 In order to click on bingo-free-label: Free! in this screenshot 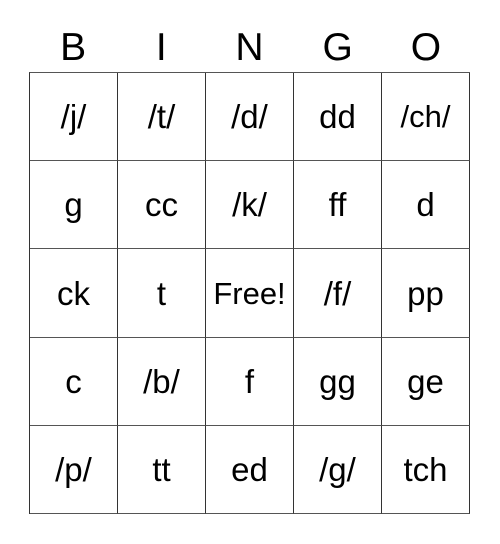, I will do `click(249, 293)`.